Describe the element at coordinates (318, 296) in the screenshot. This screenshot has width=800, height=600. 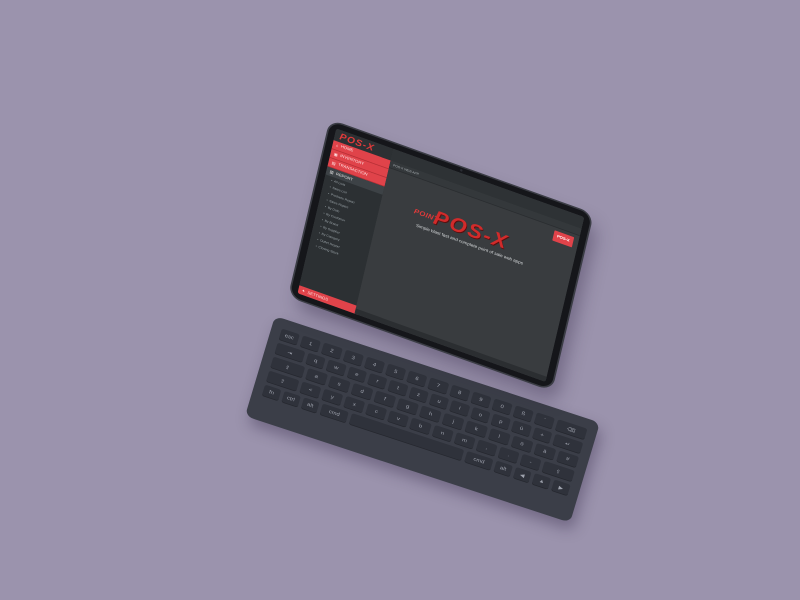
I see `sidebar-item-label: SETTINGS` at that location.